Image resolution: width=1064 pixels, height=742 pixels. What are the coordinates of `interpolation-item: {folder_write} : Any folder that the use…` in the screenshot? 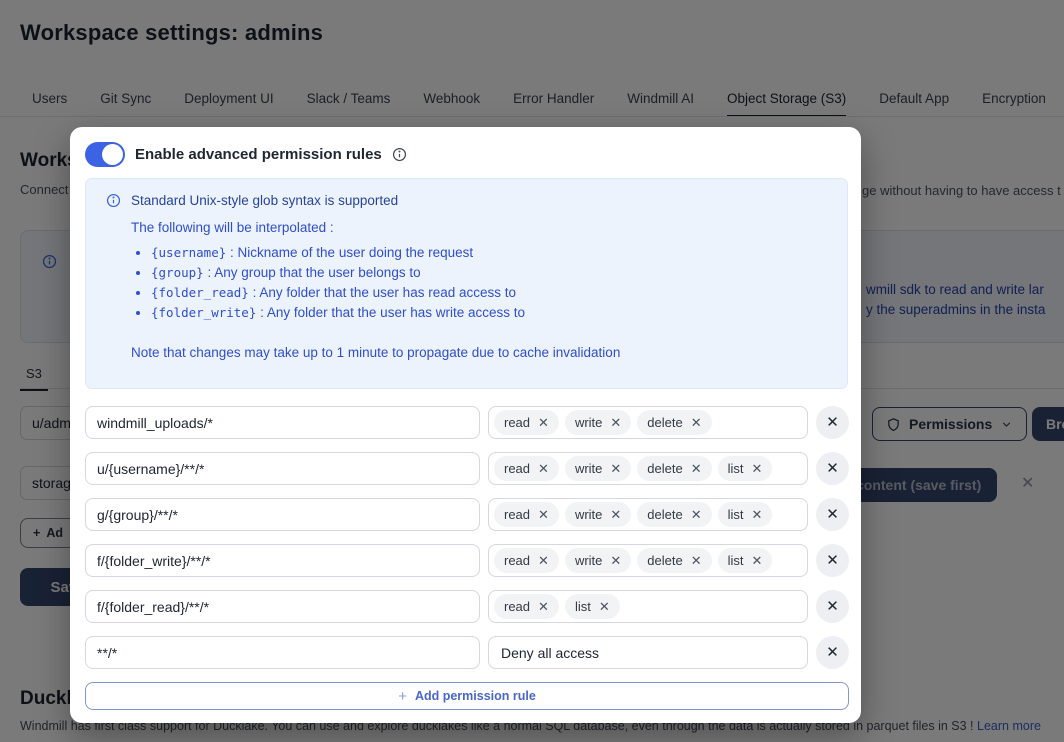 It's located at (489, 313).